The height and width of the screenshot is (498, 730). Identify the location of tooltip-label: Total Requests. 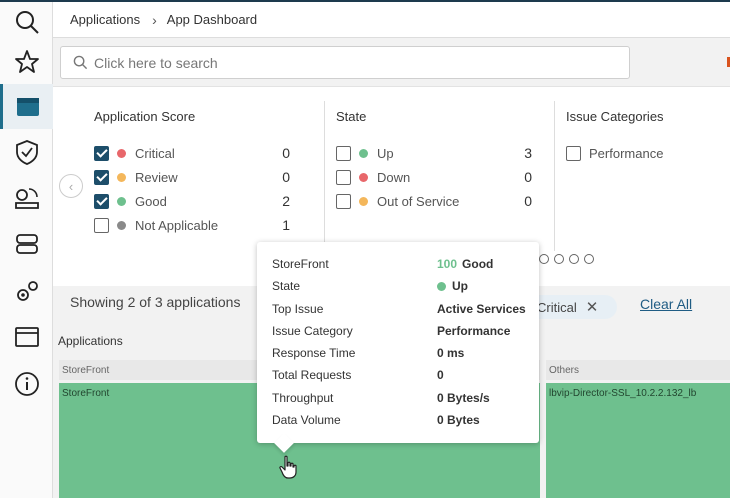
(312, 375).